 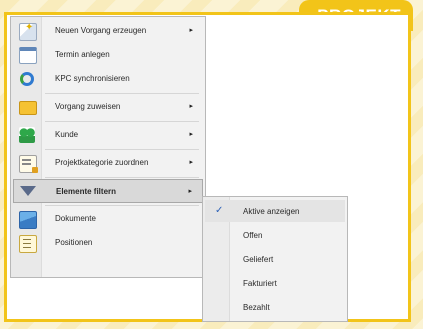 I want to click on menu-item-project-category: Projektkategorie zuordnen ▸, so click(x=108, y=163).